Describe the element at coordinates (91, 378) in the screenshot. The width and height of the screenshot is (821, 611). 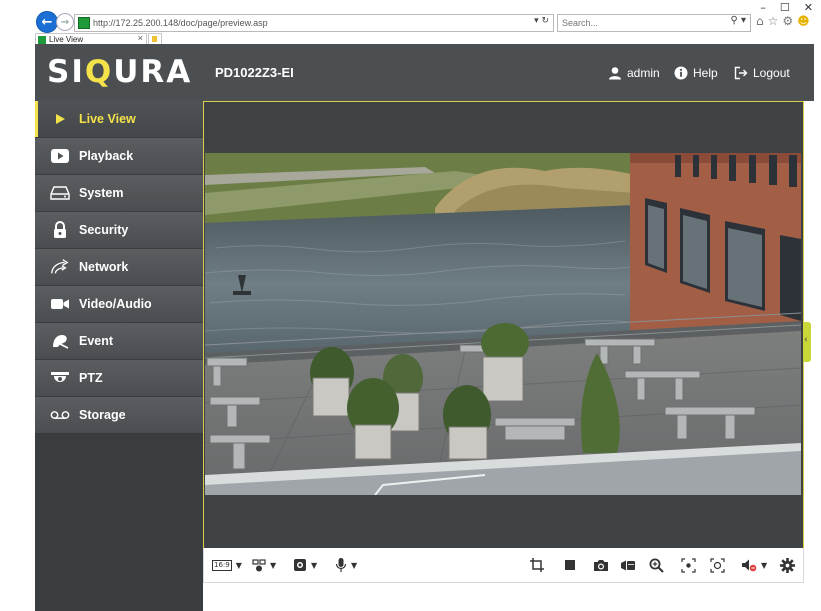
I see `sidebar-item-label: PTZ` at that location.